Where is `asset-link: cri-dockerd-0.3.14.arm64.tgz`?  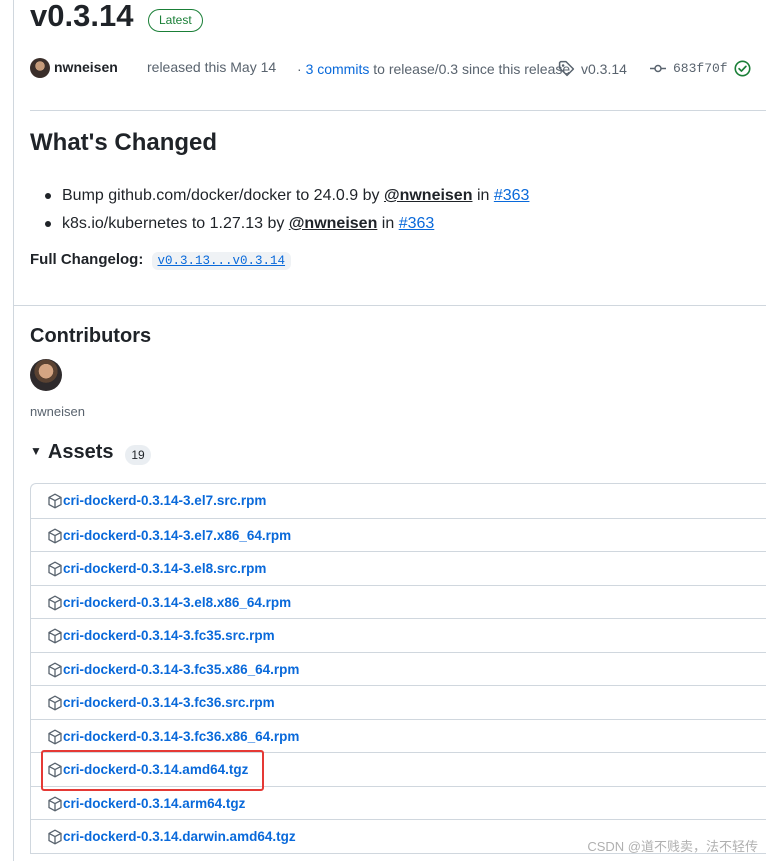
asset-link: cri-dockerd-0.3.14.arm64.tgz is located at coordinates (154, 803).